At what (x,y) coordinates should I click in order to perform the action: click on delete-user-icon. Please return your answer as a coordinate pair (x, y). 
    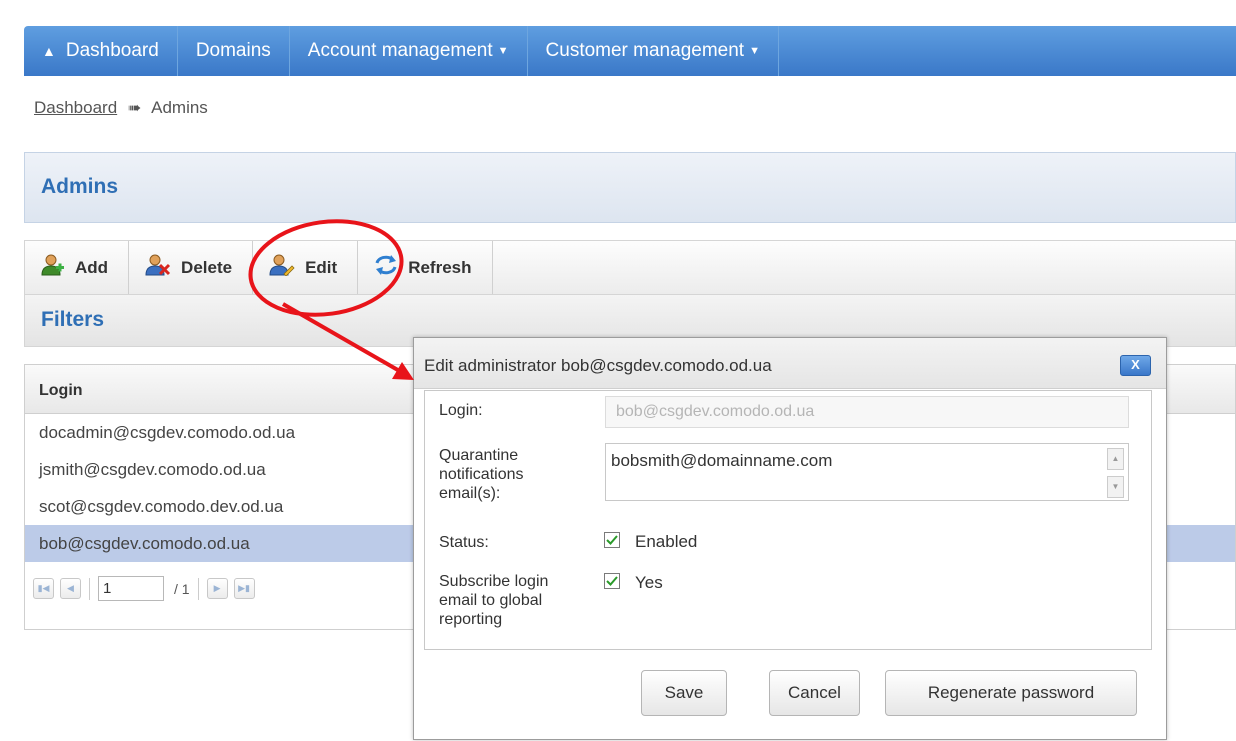
    Looking at the image, I should click on (158, 267).